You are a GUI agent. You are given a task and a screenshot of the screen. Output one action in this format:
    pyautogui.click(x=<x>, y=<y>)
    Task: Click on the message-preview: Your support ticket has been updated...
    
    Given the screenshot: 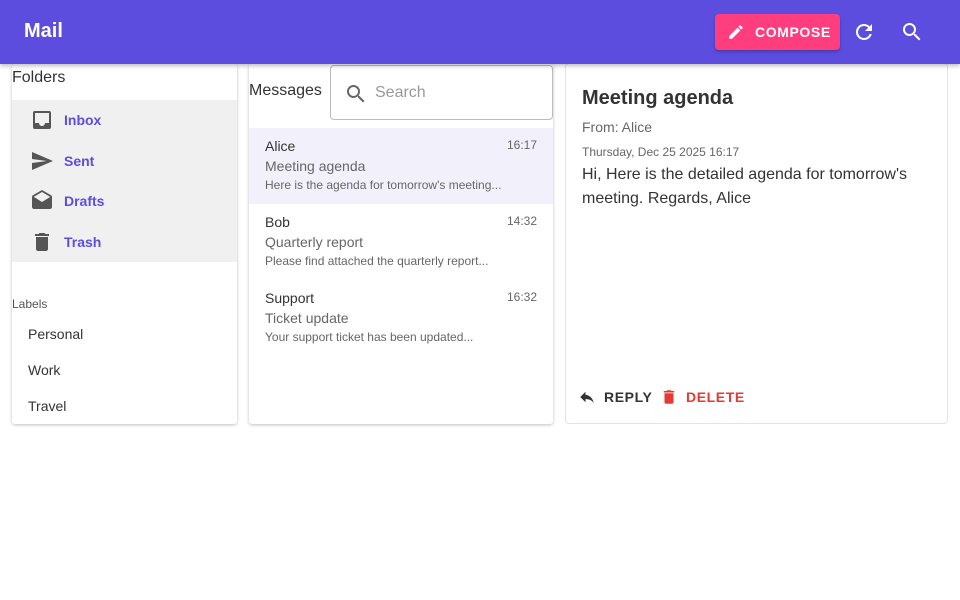 What is the action you would take?
    pyautogui.click(x=369, y=337)
    